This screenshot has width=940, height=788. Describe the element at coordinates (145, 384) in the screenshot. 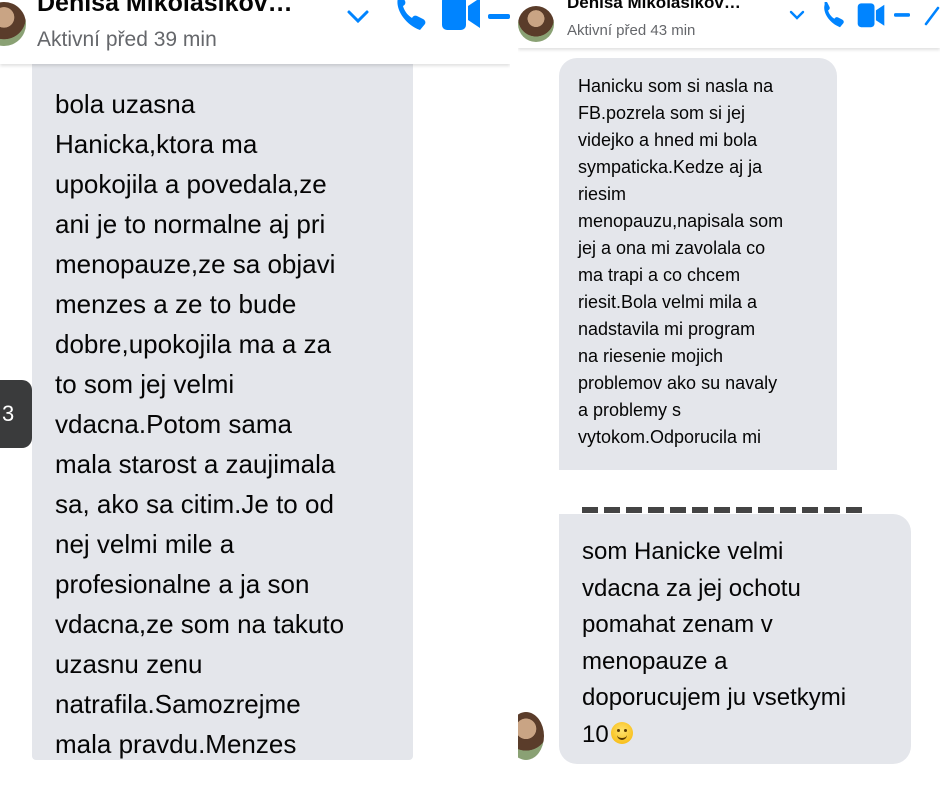

I see `message-line: to som jej velmi` at that location.